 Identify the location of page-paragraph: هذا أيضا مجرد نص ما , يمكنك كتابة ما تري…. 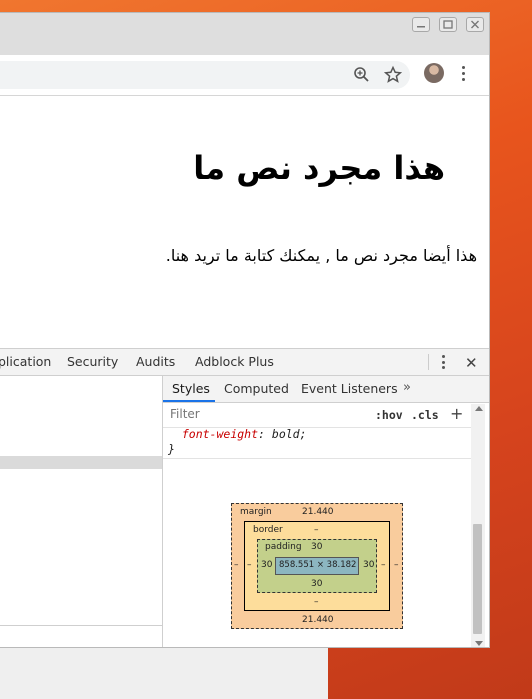
(321, 255).